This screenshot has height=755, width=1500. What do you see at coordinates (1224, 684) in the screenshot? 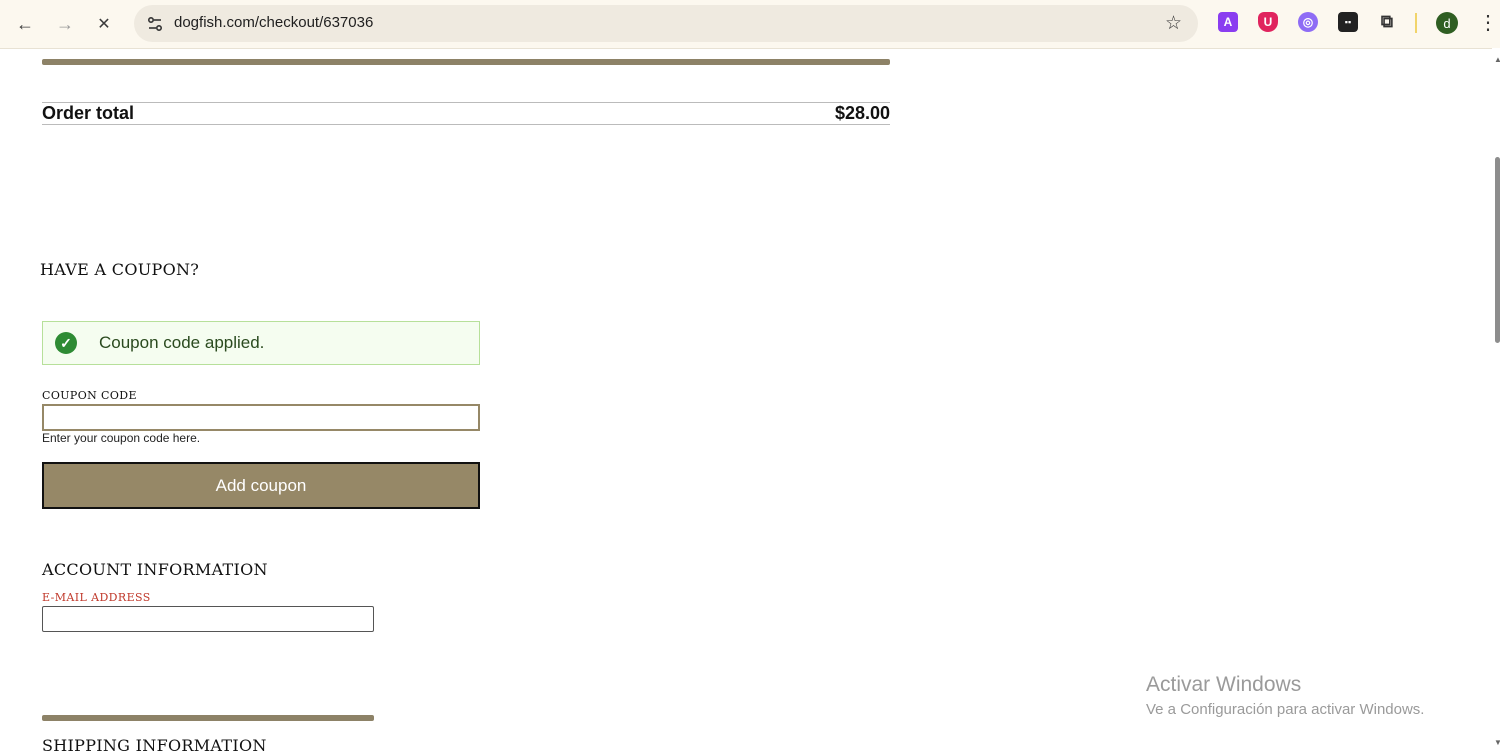
I see `windows-activation-title: Activar Windows` at bounding box center [1224, 684].